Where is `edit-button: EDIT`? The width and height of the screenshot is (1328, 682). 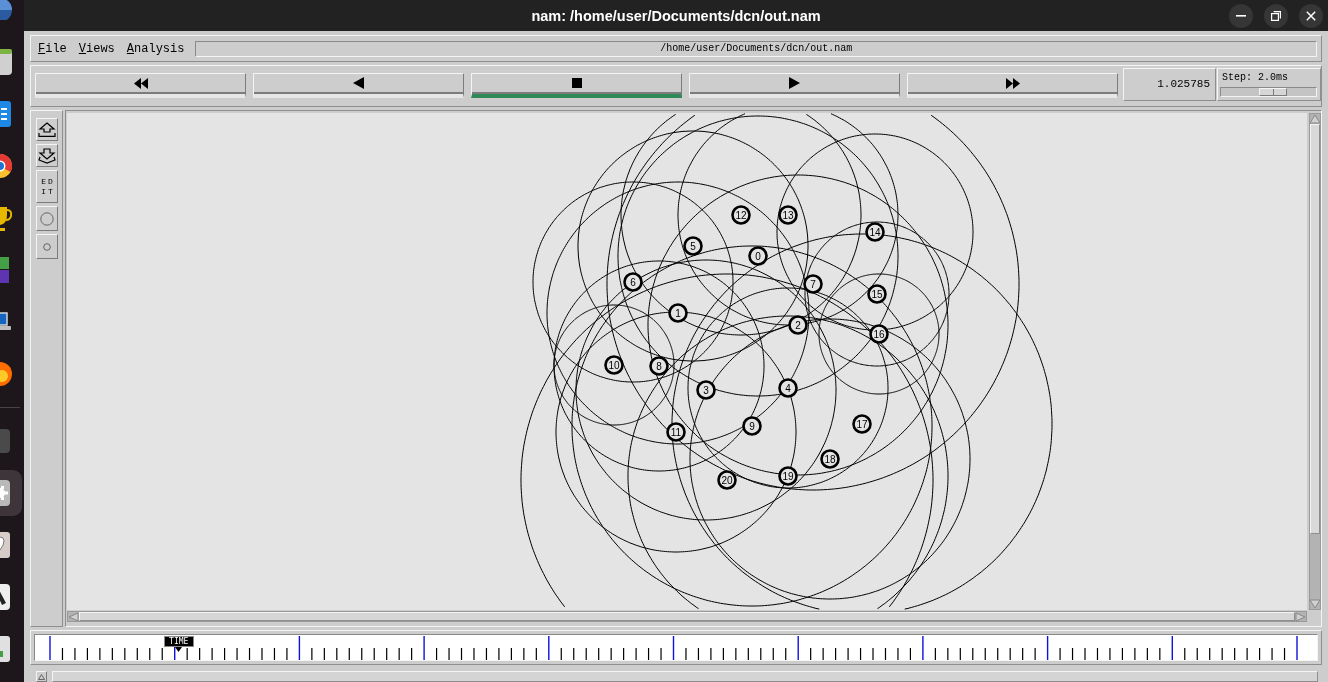
edit-button: EDIT is located at coordinates (47, 186).